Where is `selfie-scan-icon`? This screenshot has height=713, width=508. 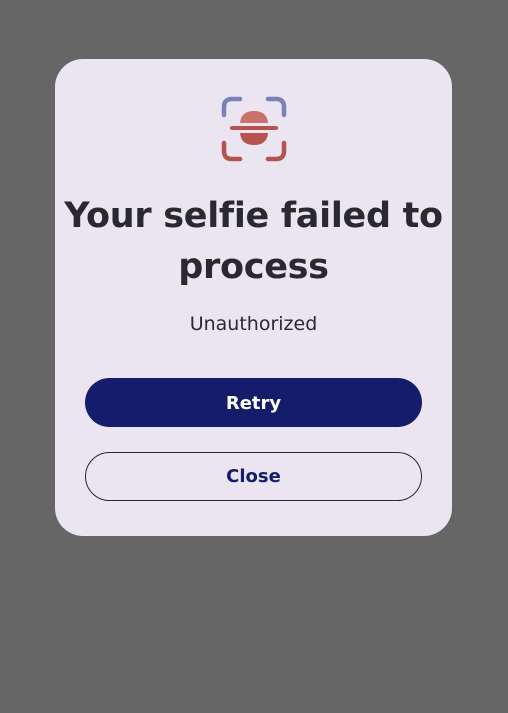
selfie-scan-icon is located at coordinates (254, 129).